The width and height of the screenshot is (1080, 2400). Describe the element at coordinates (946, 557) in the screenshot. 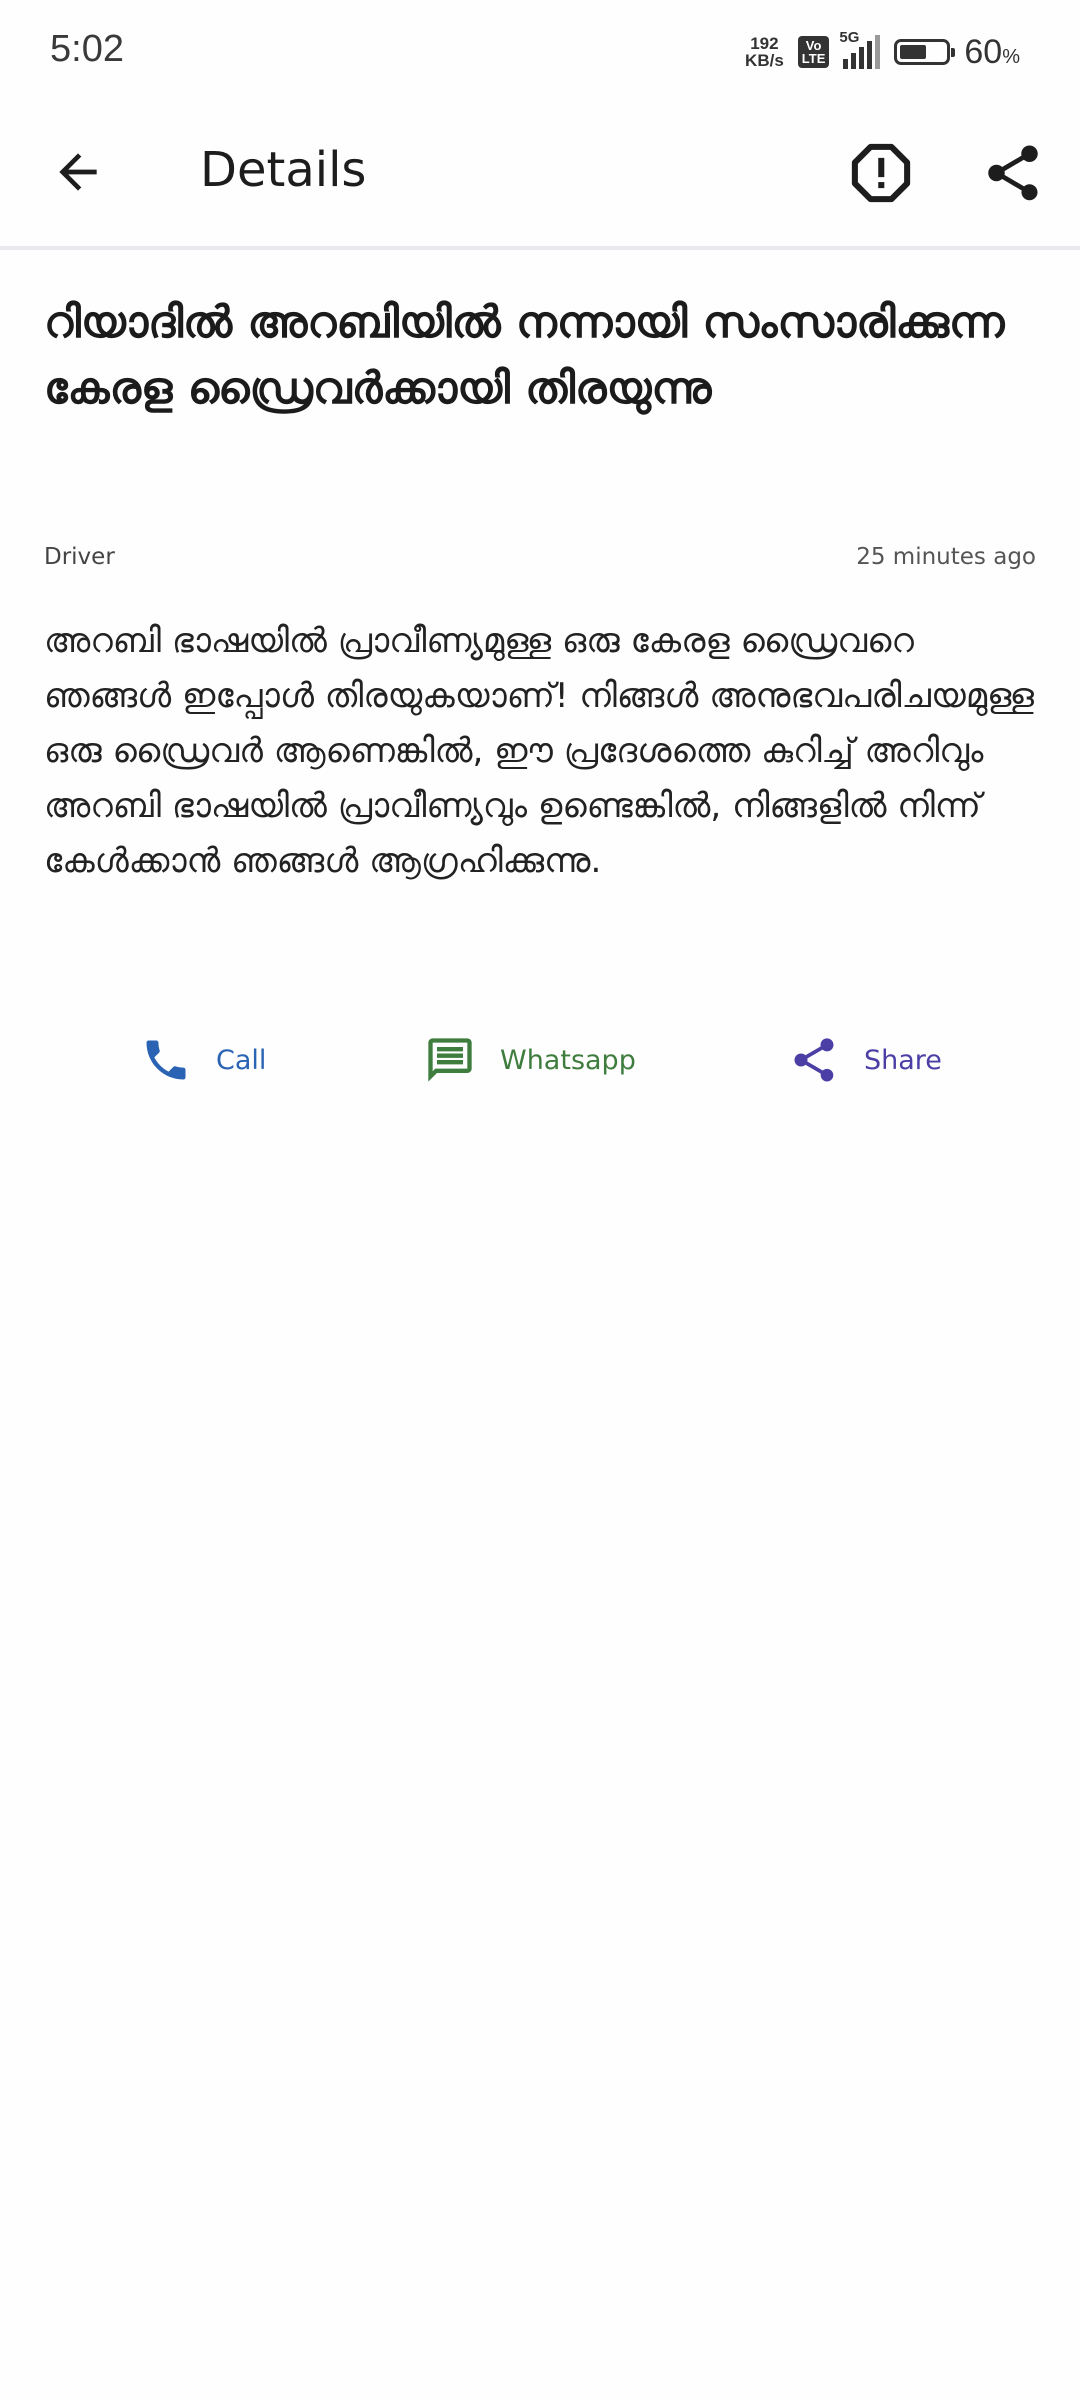

I see `post-time-ago: 25 minutes ago` at that location.